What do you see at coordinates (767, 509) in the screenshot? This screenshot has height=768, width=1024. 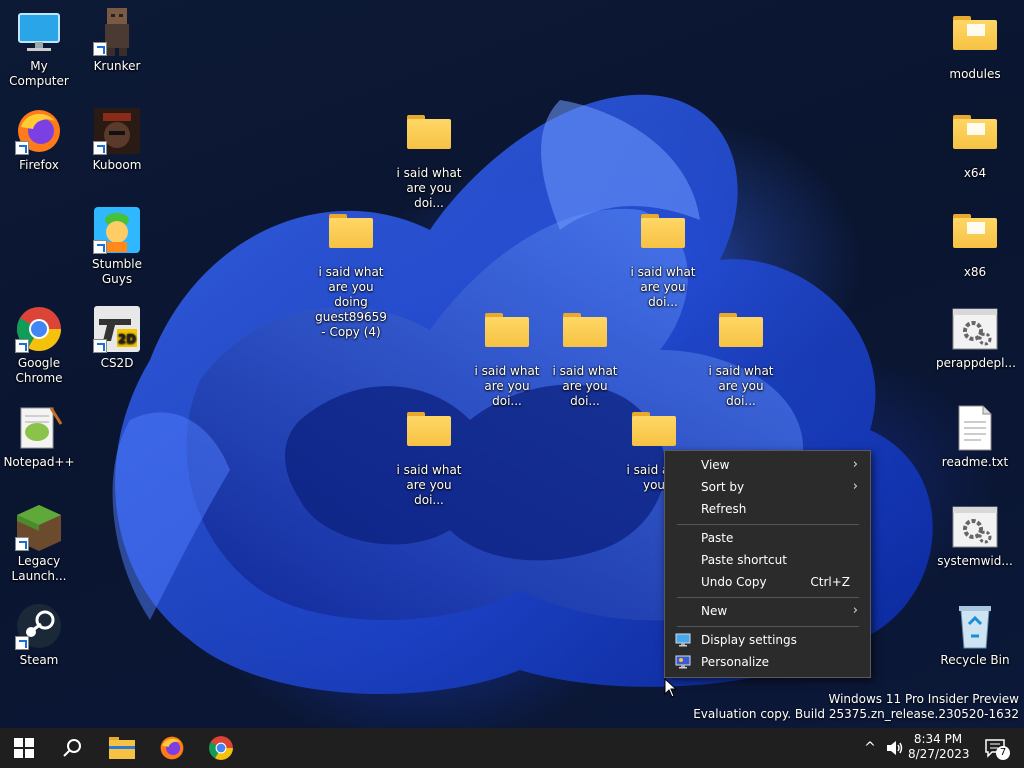 I see `menu-item-refresh: Refresh` at bounding box center [767, 509].